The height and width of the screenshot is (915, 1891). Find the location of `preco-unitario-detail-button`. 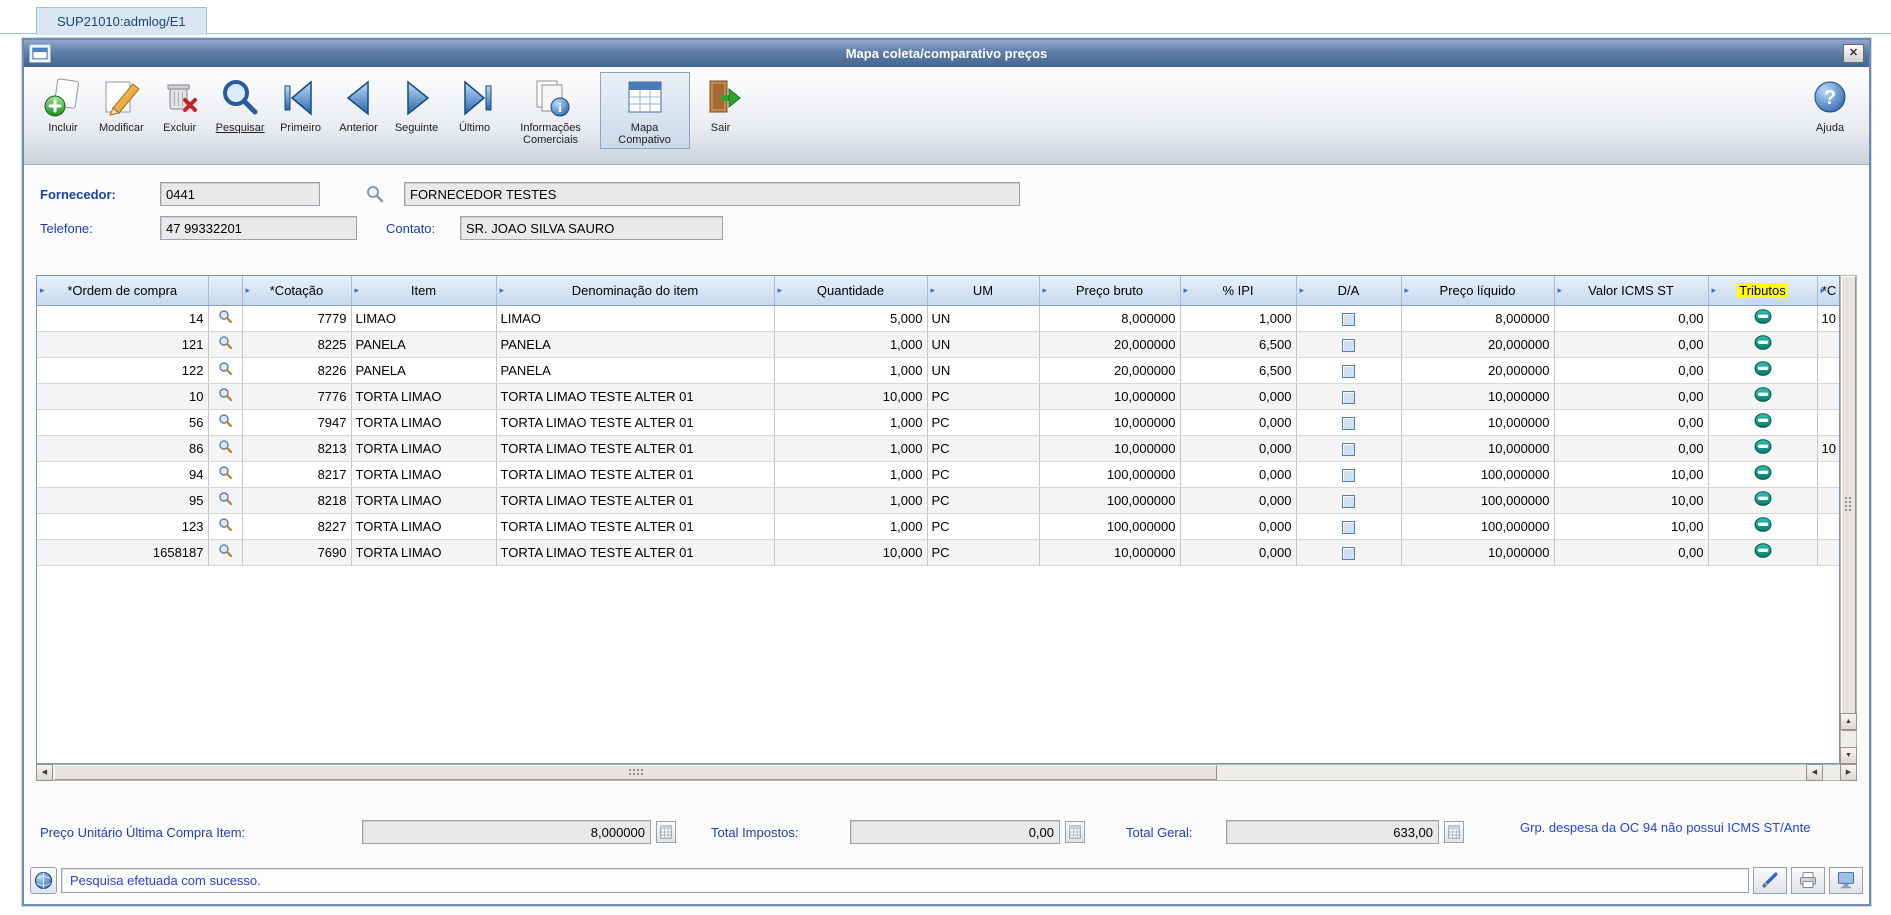

preco-unitario-detail-button is located at coordinates (666, 832).